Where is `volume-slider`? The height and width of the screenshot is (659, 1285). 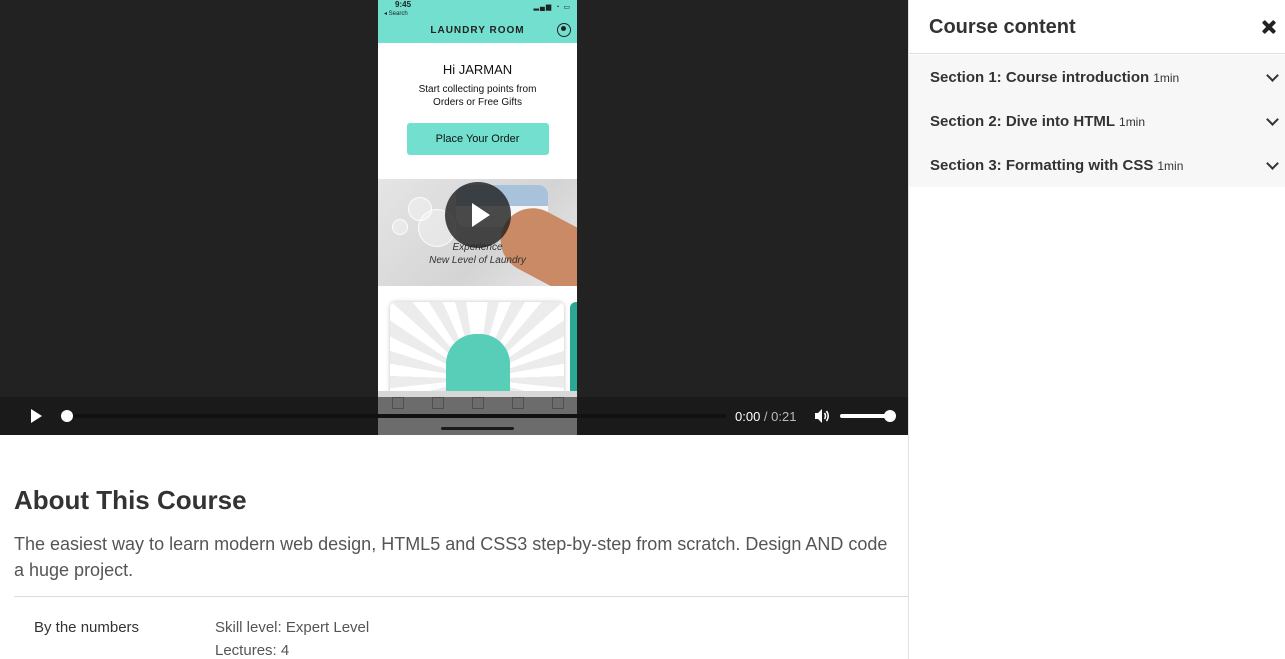
volume-slider is located at coordinates (868, 416).